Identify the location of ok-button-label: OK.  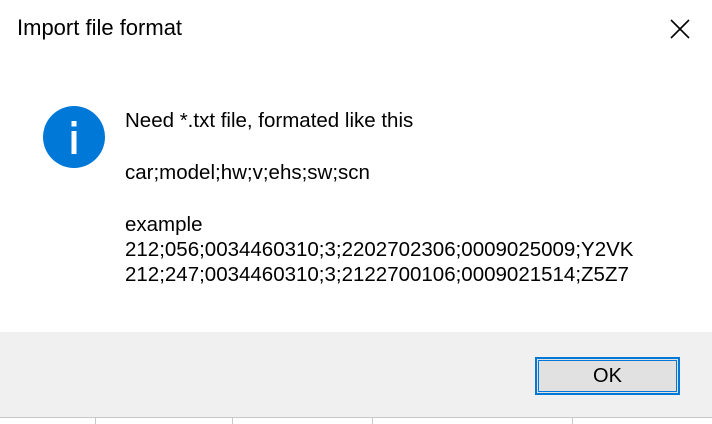
(607, 375).